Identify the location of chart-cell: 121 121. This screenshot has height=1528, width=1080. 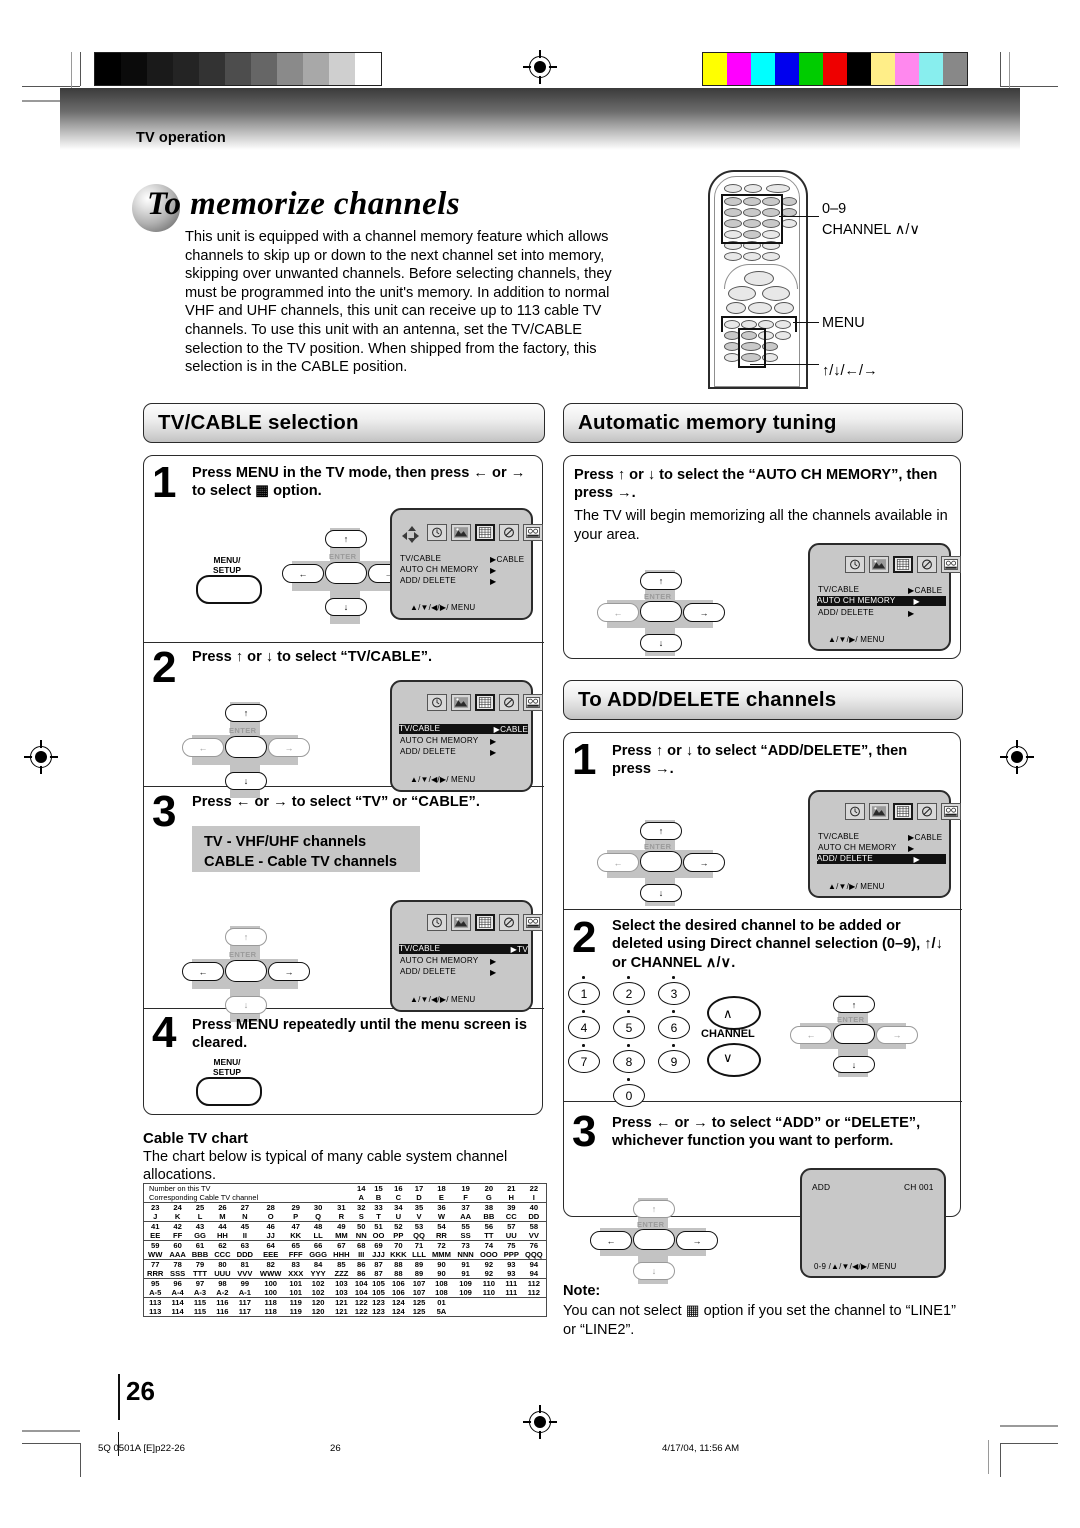
(341, 1306).